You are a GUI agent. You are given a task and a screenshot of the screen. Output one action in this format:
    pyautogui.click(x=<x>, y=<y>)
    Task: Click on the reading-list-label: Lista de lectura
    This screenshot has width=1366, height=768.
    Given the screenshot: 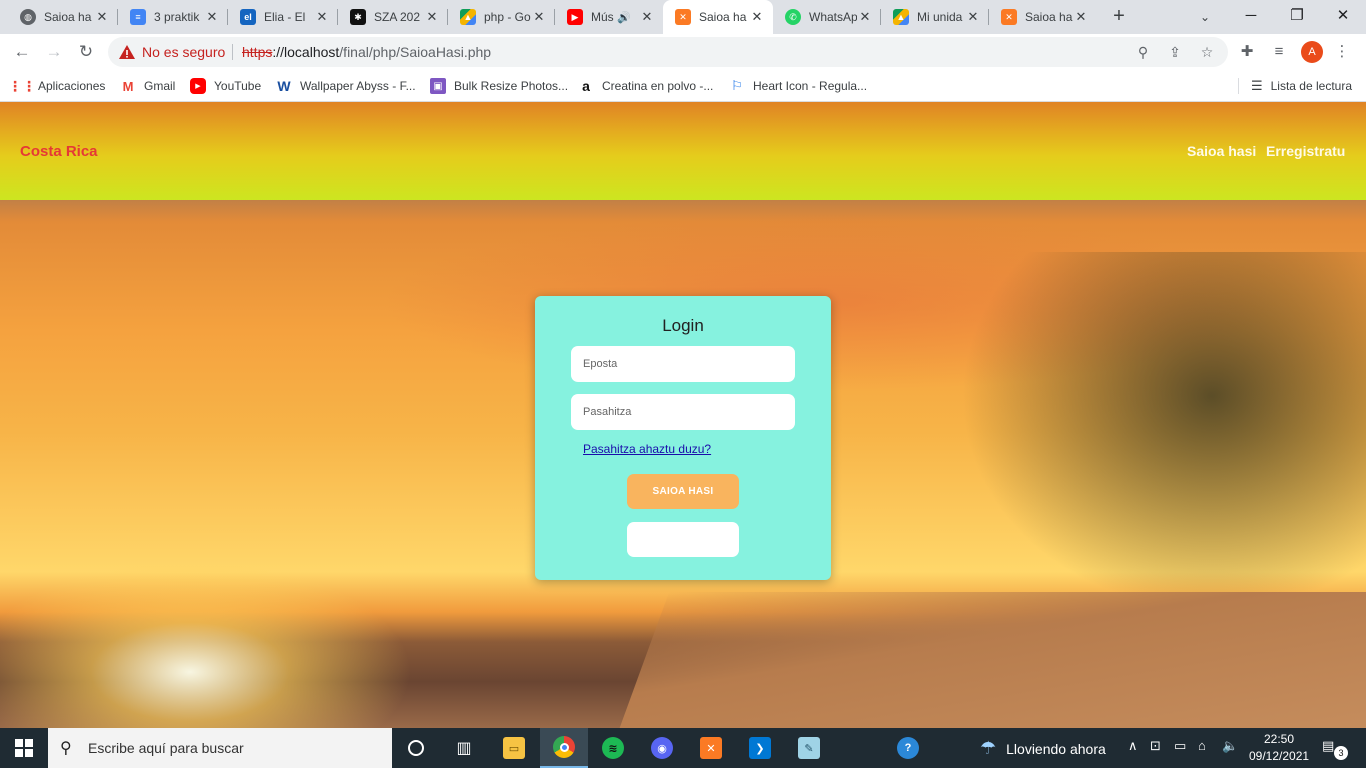 What is the action you would take?
    pyautogui.click(x=1311, y=86)
    